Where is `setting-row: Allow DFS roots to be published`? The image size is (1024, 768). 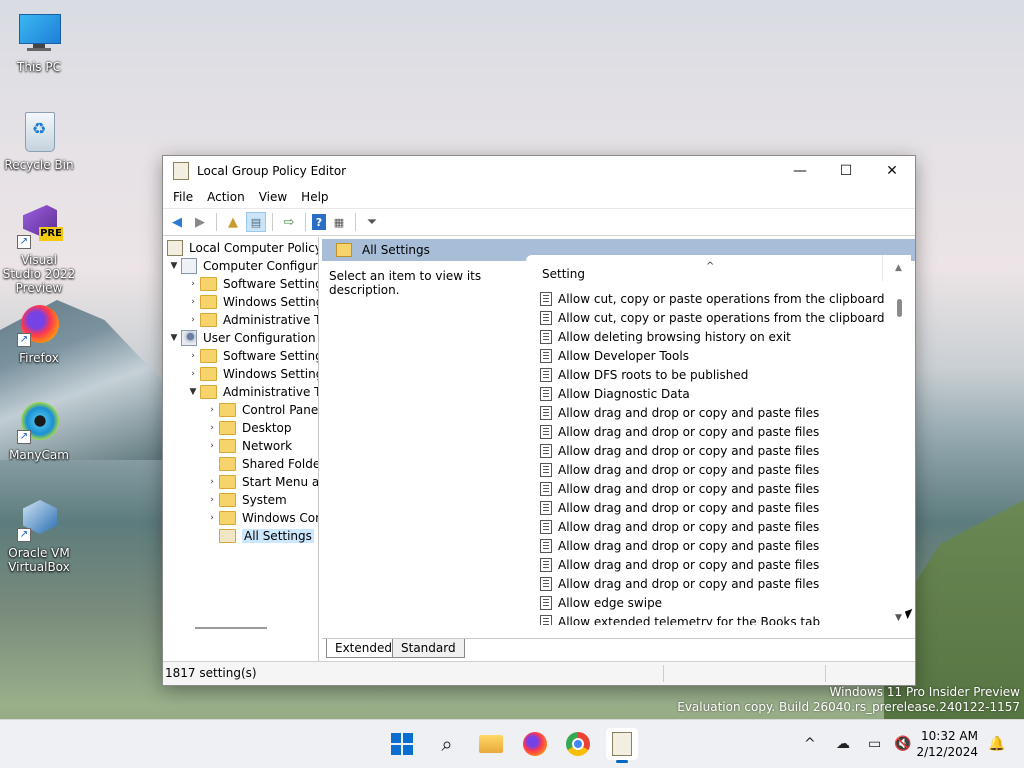
setting-row: Allow DFS roots to be published is located at coordinates (712, 374).